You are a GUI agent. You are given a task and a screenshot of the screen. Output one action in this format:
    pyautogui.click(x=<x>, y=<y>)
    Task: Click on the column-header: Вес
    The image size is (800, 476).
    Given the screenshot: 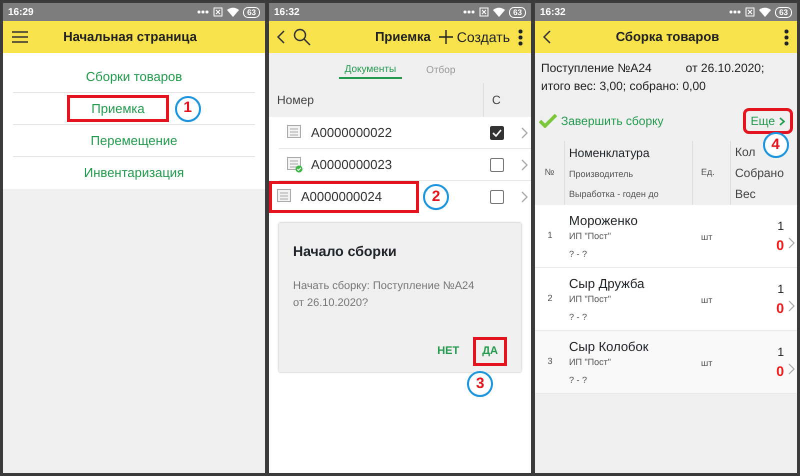 What is the action you would take?
    pyautogui.click(x=745, y=195)
    